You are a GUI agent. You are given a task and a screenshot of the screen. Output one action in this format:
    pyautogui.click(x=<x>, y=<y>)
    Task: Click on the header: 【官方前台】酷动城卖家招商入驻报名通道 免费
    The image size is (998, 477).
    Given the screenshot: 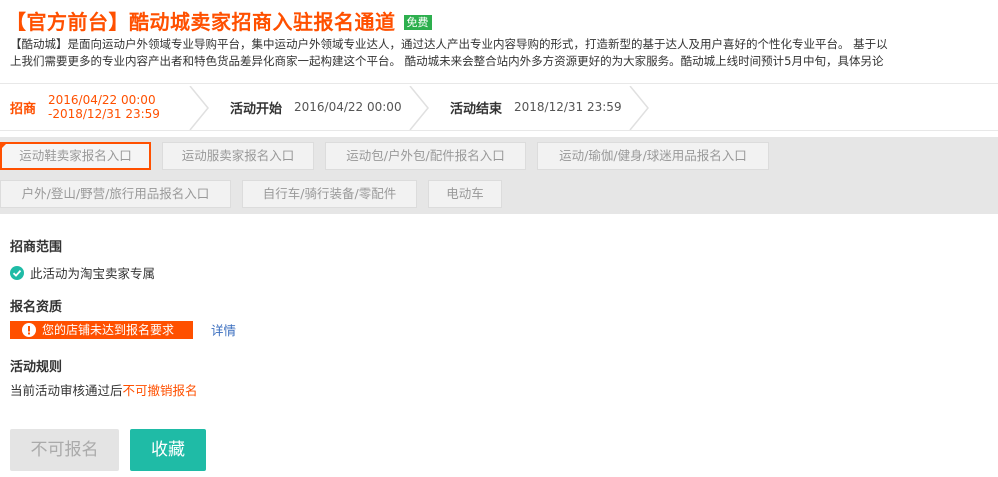 What is the action you would take?
    pyautogui.click(x=219, y=20)
    